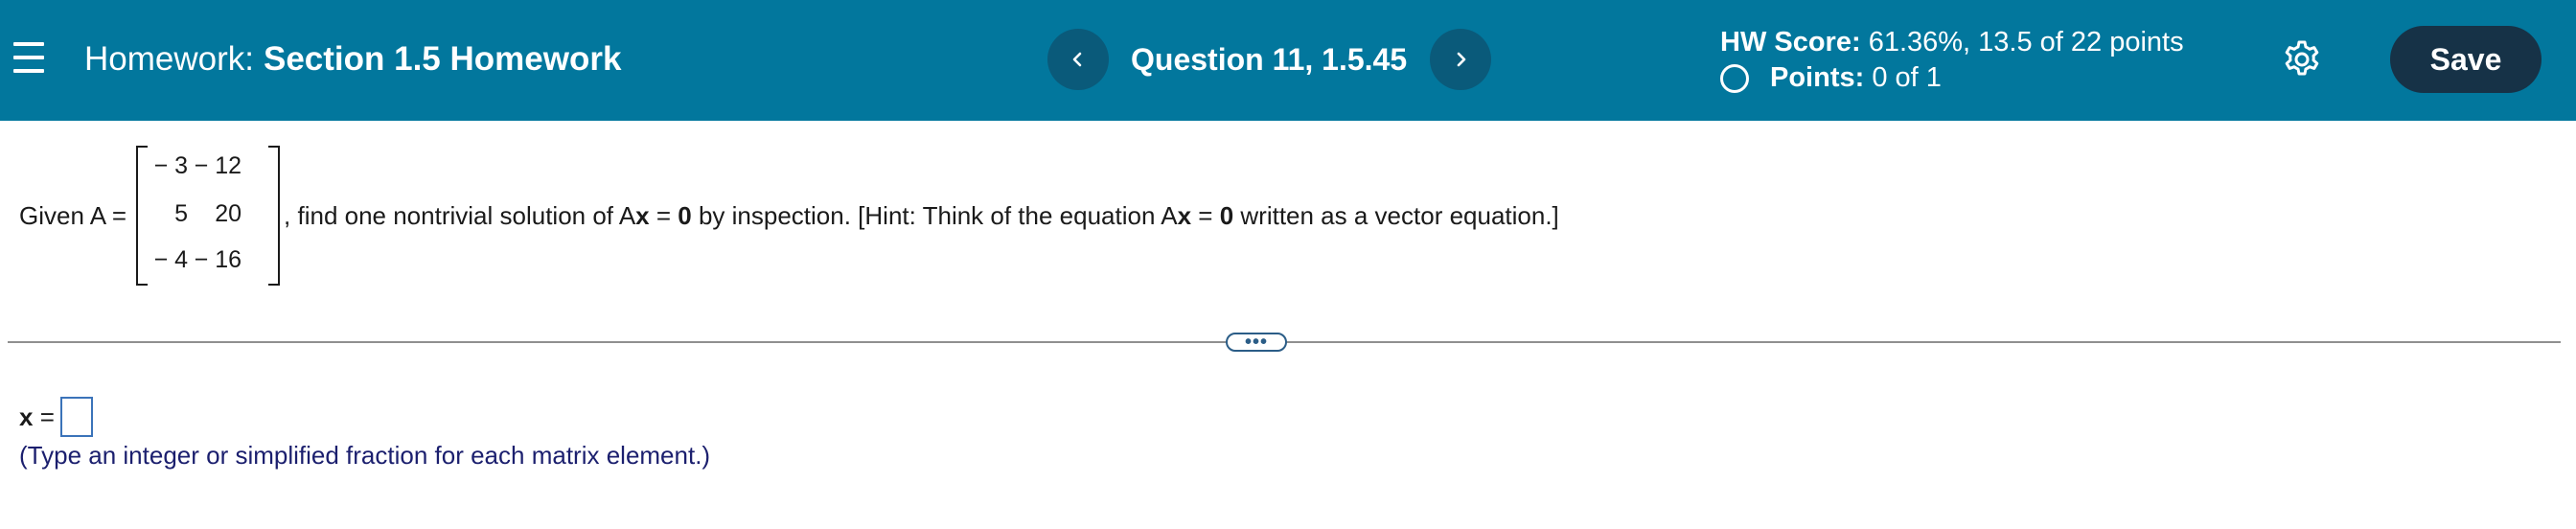 The image size is (2576, 529). I want to click on ellipsis-icon: •••, so click(1256, 342).